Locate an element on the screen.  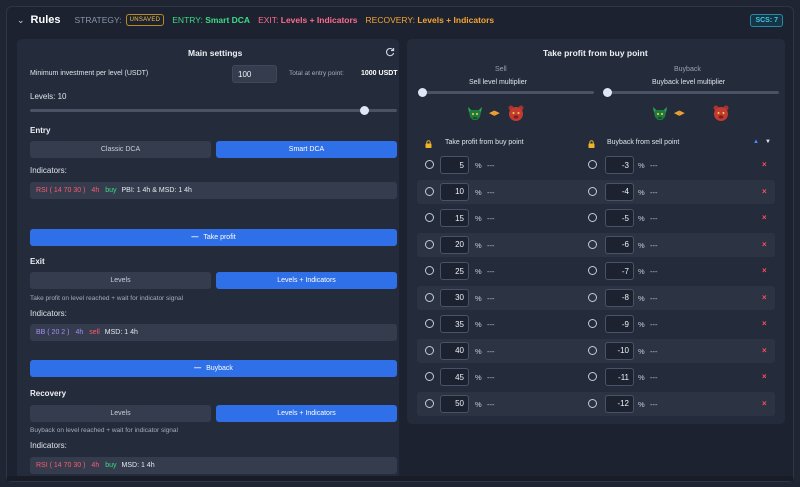
bb-value-input: -8 is located at coordinates (619, 297).